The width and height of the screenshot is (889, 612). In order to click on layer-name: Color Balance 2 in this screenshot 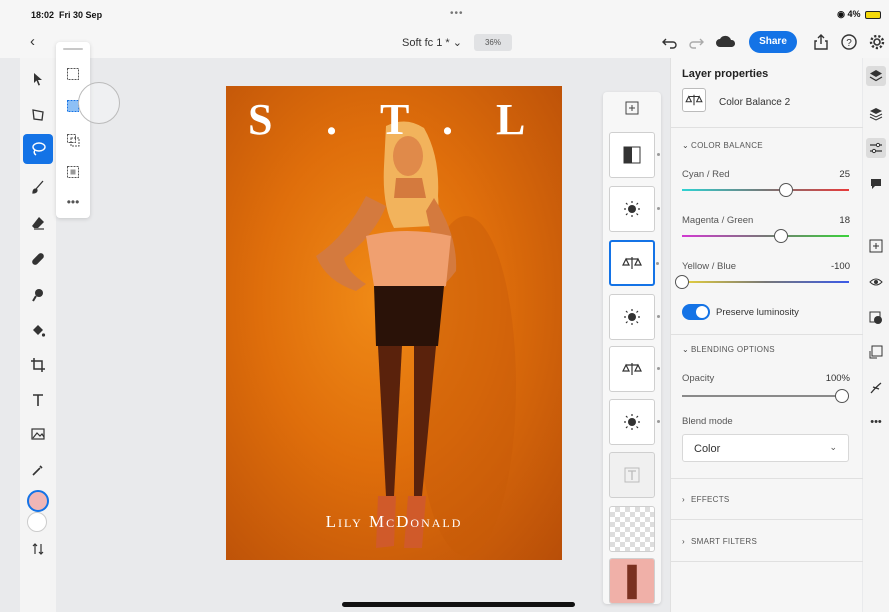, I will do `click(754, 102)`.